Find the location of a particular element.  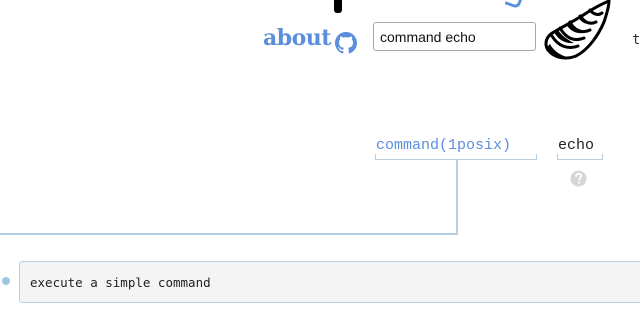

shell-icon is located at coordinates (577, 31).